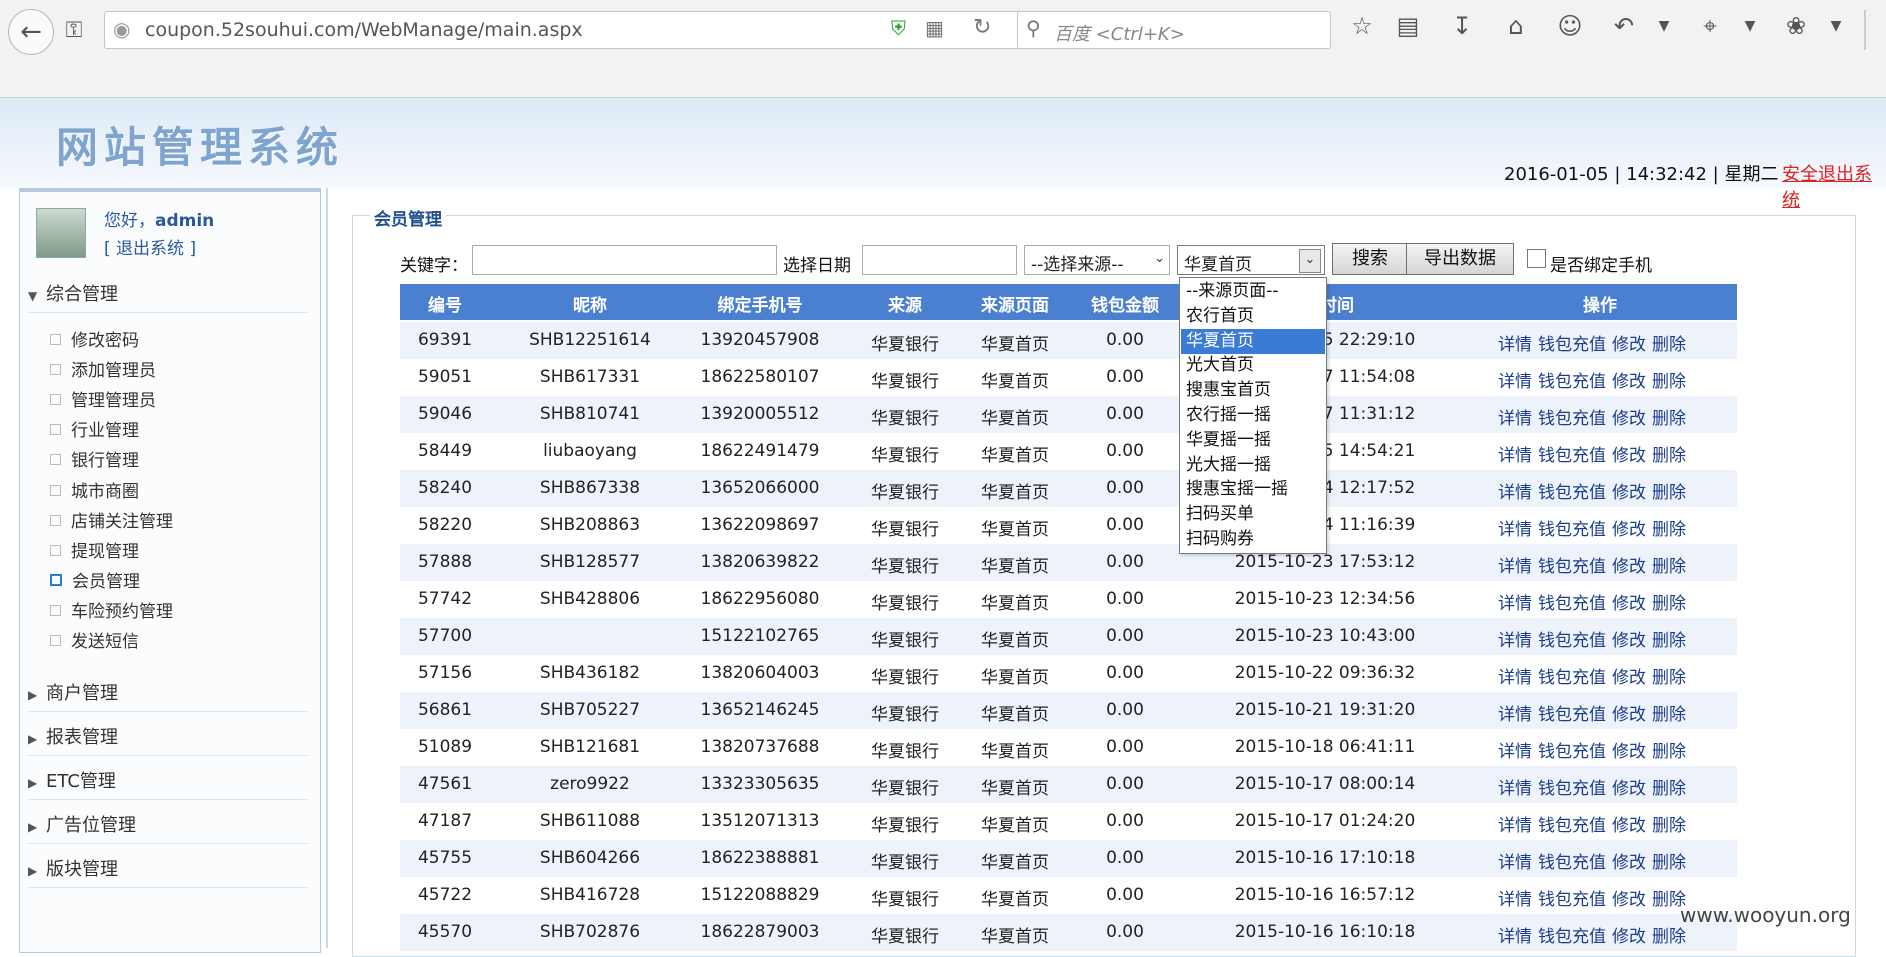  I want to click on dropdown-option: 华夏摇一摇, so click(1253, 440).